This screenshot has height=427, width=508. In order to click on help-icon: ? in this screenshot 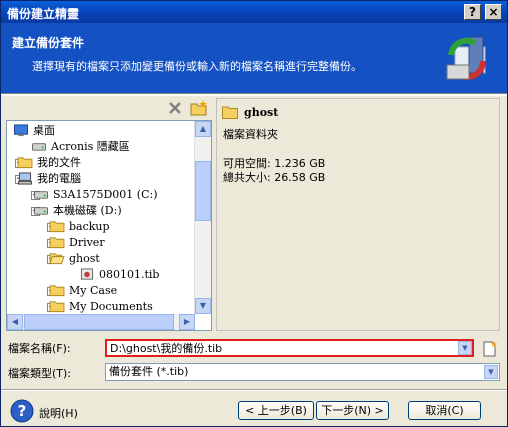, I will do `click(22, 411)`.